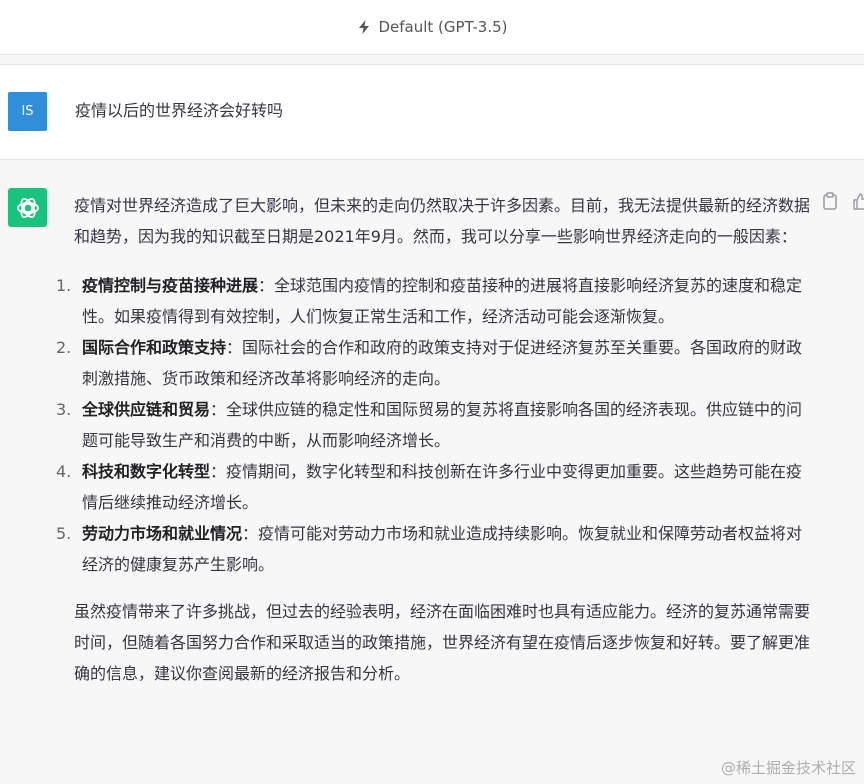  What do you see at coordinates (443, 27) in the screenshot?
I see `model-label: Default (GPT-3.5)` at bounding box center [443, 27].